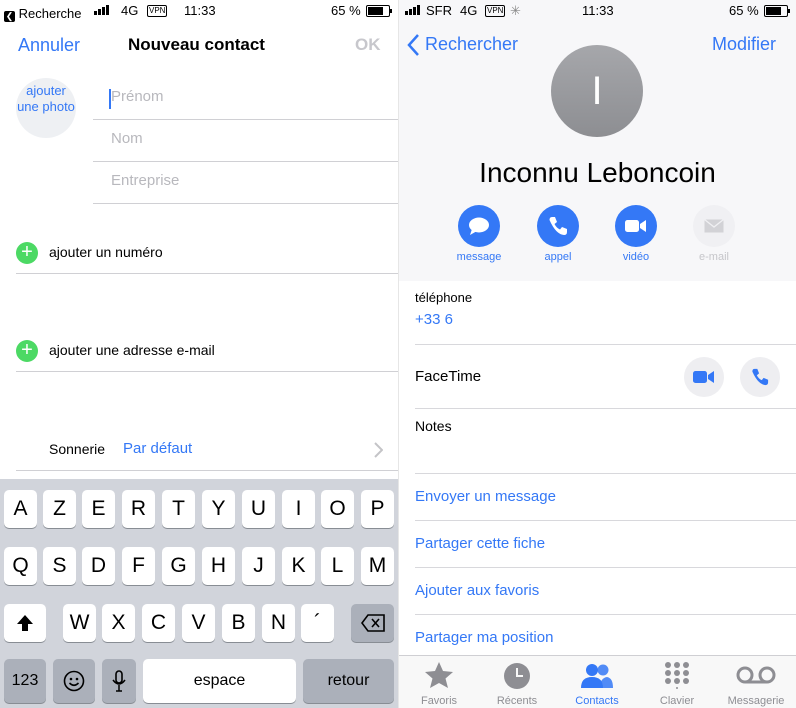 The width and height of the screenshot is (796, 708). What do you see at coordinates (348, 681) in the screenshot?
I see `return-key: retour` at bounding box center [348, 681].